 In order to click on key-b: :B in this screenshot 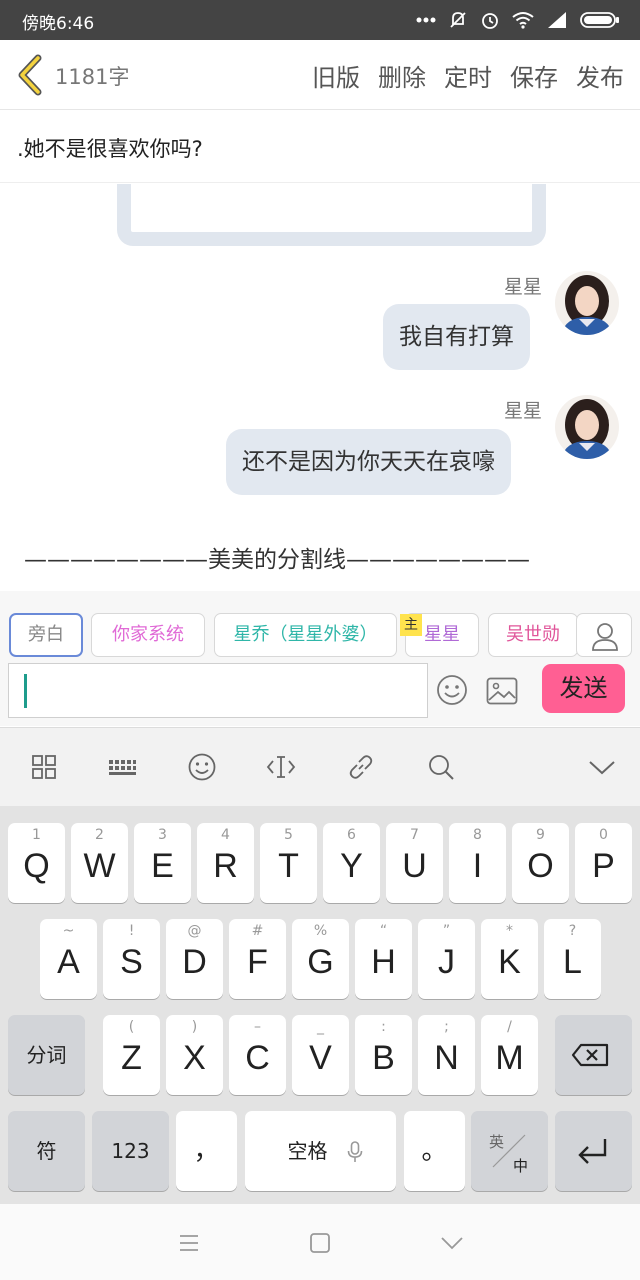, I will do `click(383, 1055)`.